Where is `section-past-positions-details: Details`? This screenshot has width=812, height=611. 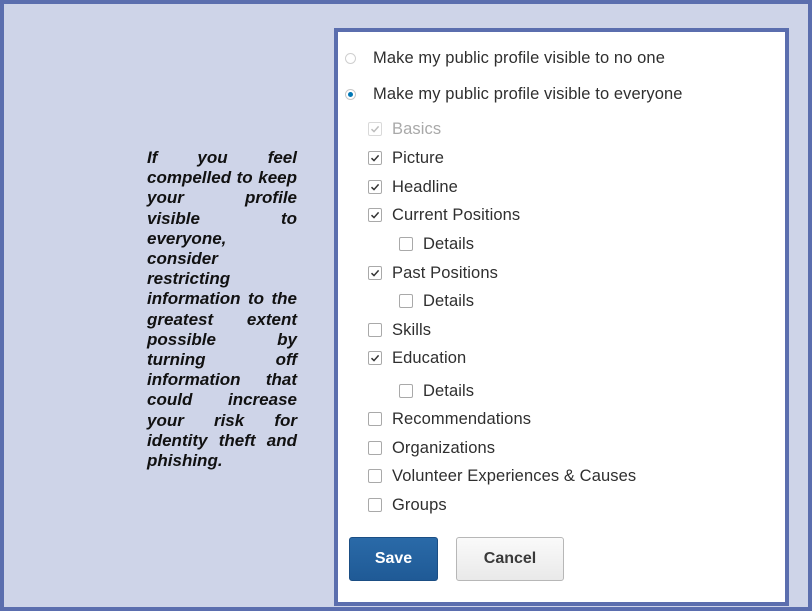
section-past-positions-details: Details is located at coordinates (436, 301).